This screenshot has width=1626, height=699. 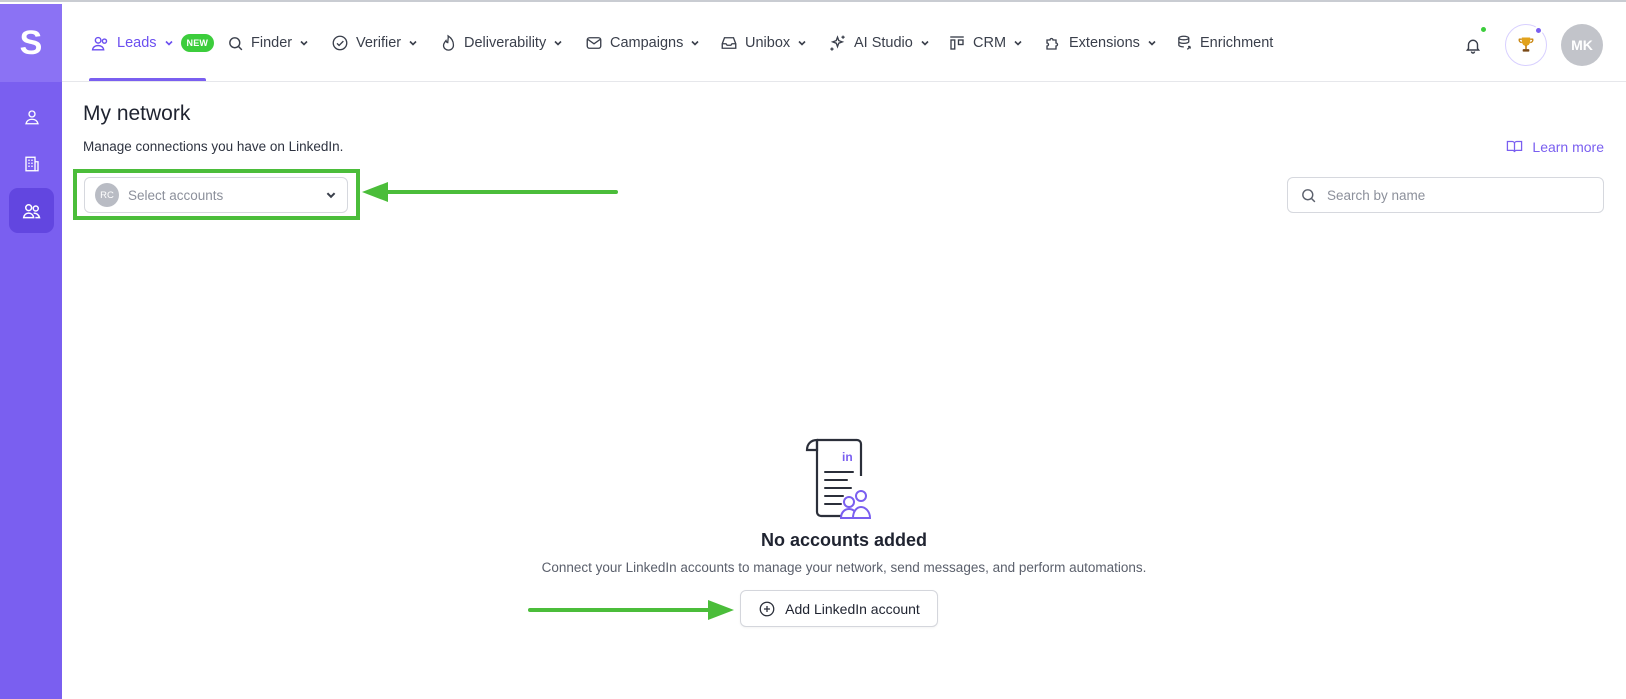 I want to click on nav-label: CRM, so click(x=990, y=43).